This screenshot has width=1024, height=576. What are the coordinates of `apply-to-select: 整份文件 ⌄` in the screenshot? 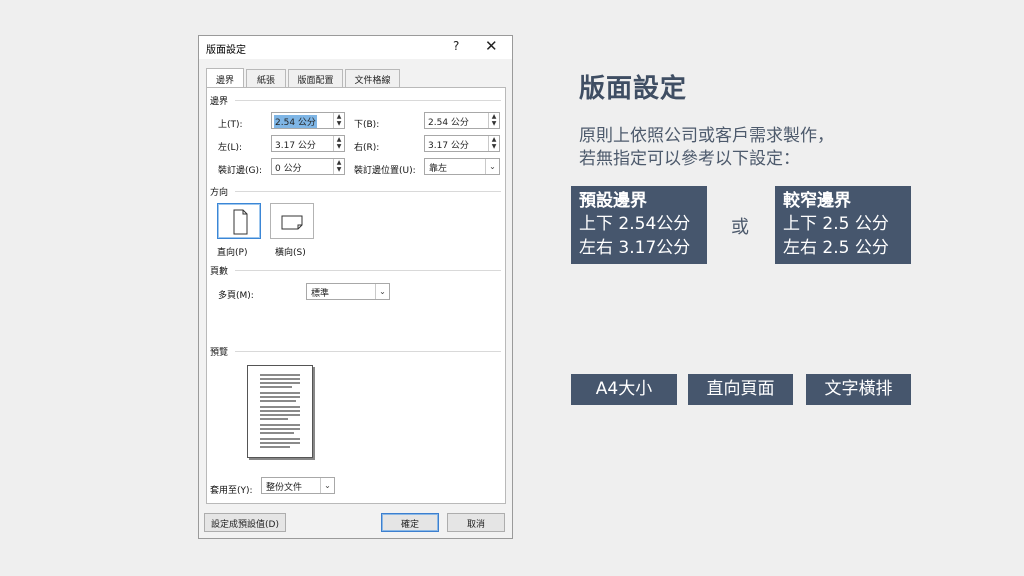 It's located at (298, 485).